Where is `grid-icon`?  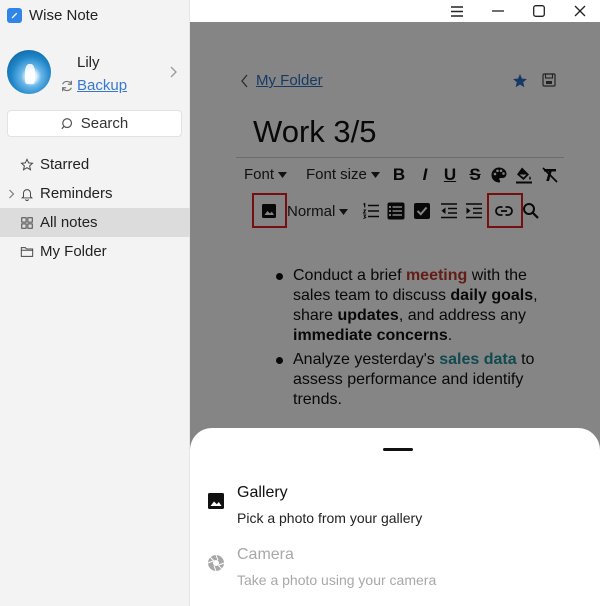
grid-icon is located at coordinates (27, 222).